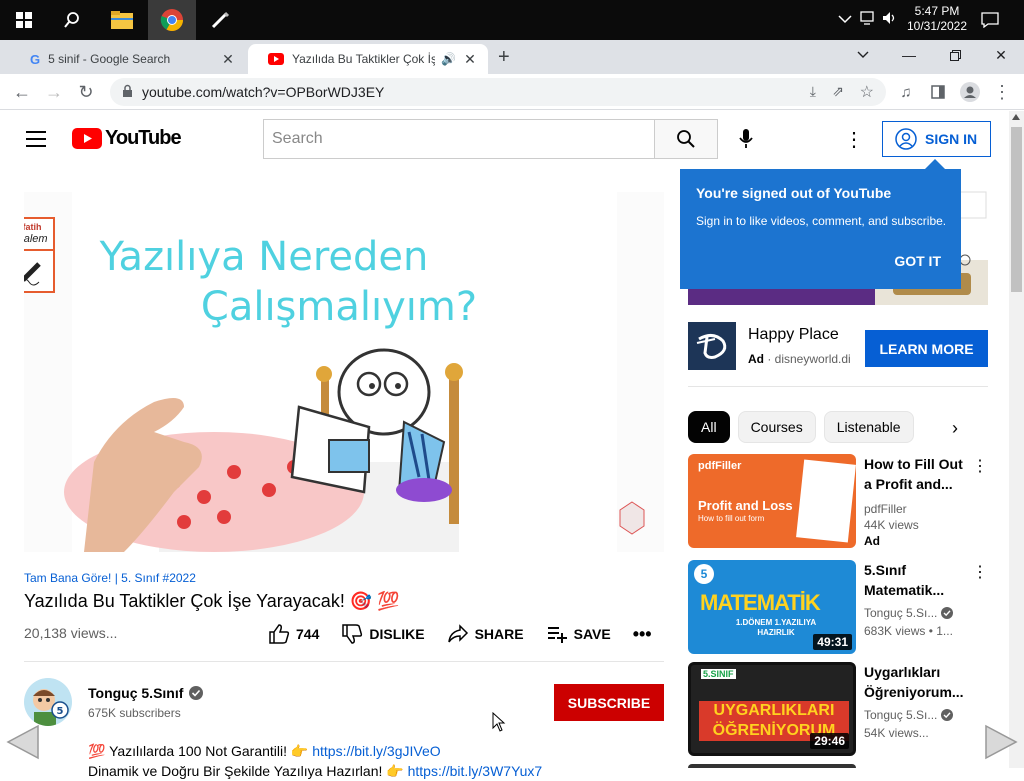  Describe the element at coordinates (448, 59) in the screenshot. I see `audio-playing-icon: 🔊` at that location.